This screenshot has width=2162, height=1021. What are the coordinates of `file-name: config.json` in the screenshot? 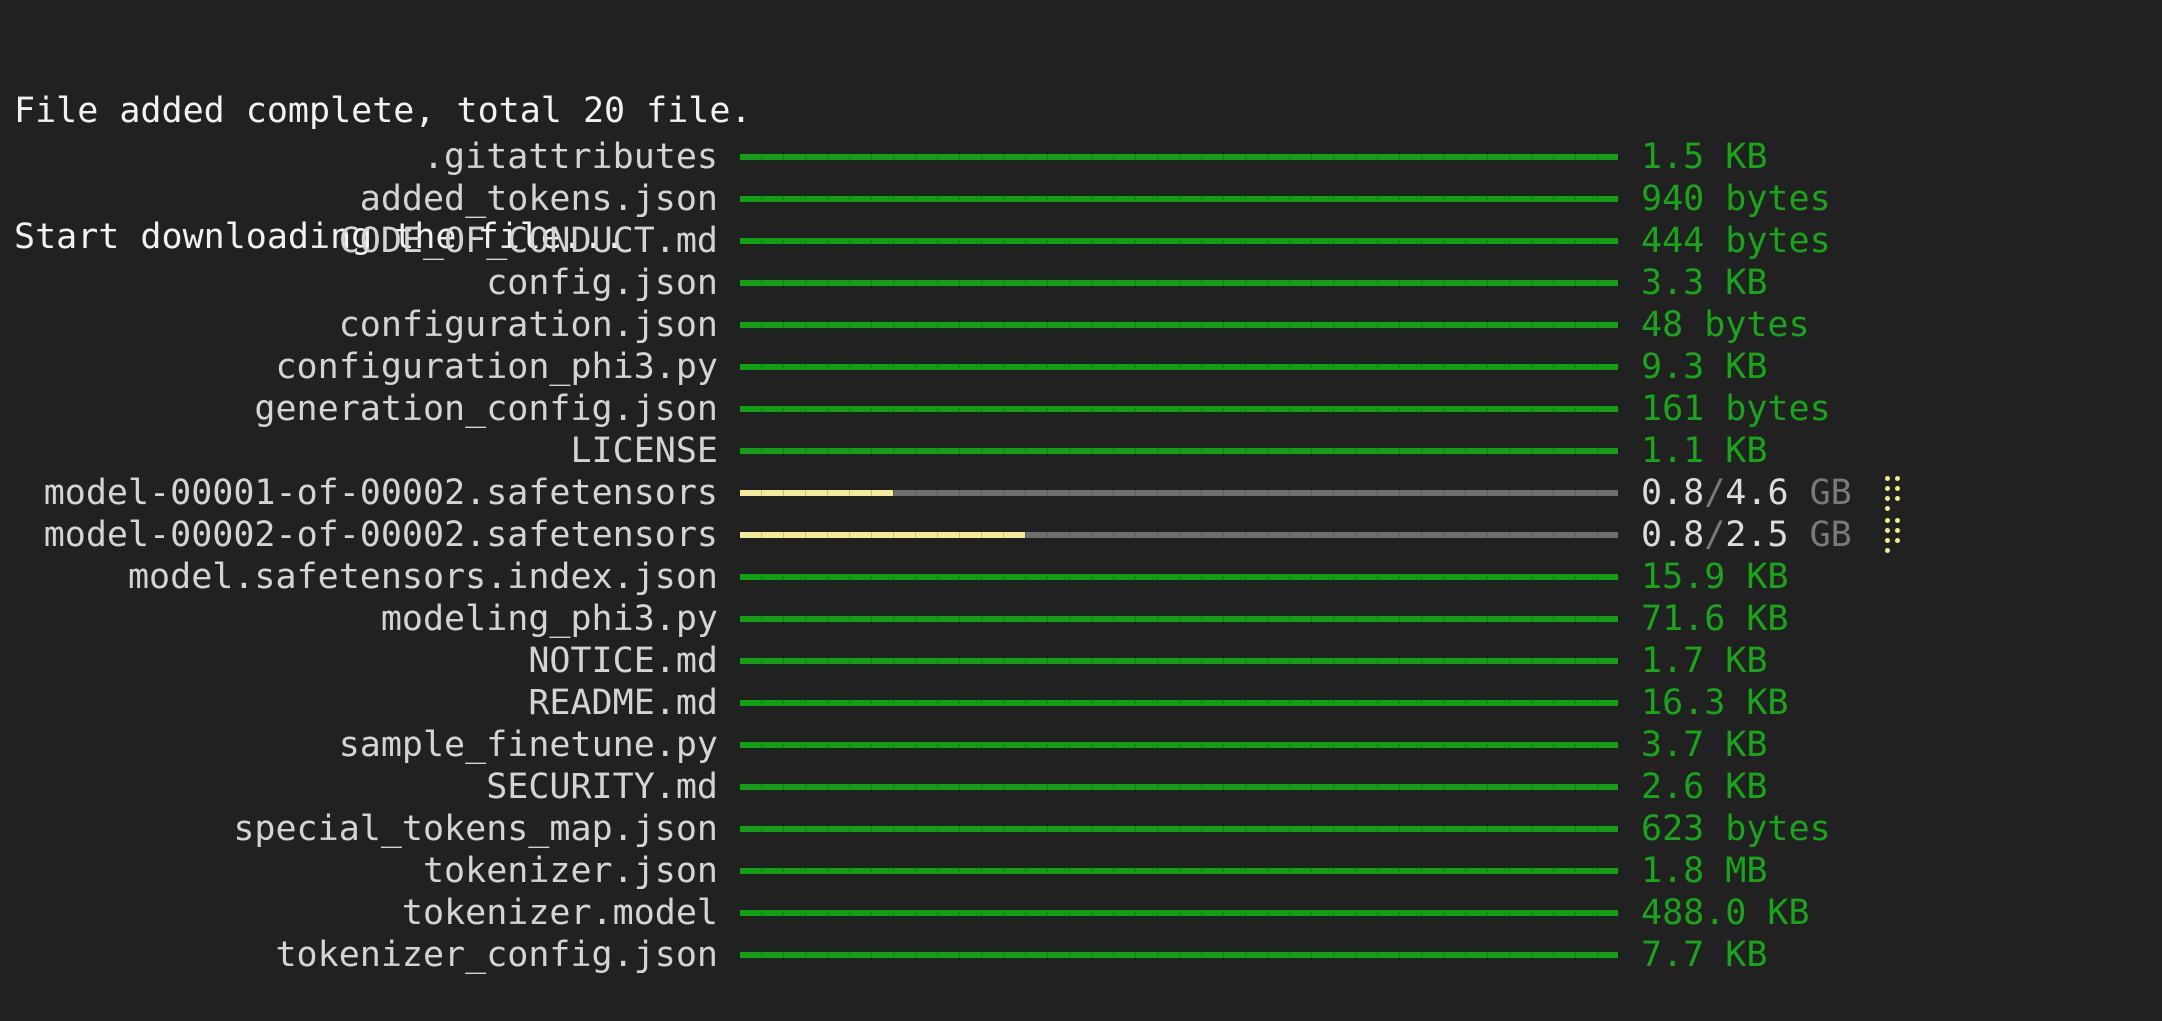 It's located at (602, 283).